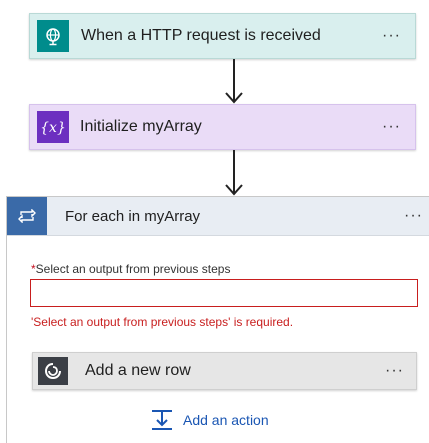  Describe the element at coordinates (53, 36) in the screenshot. I see `globe-icon` at that location.